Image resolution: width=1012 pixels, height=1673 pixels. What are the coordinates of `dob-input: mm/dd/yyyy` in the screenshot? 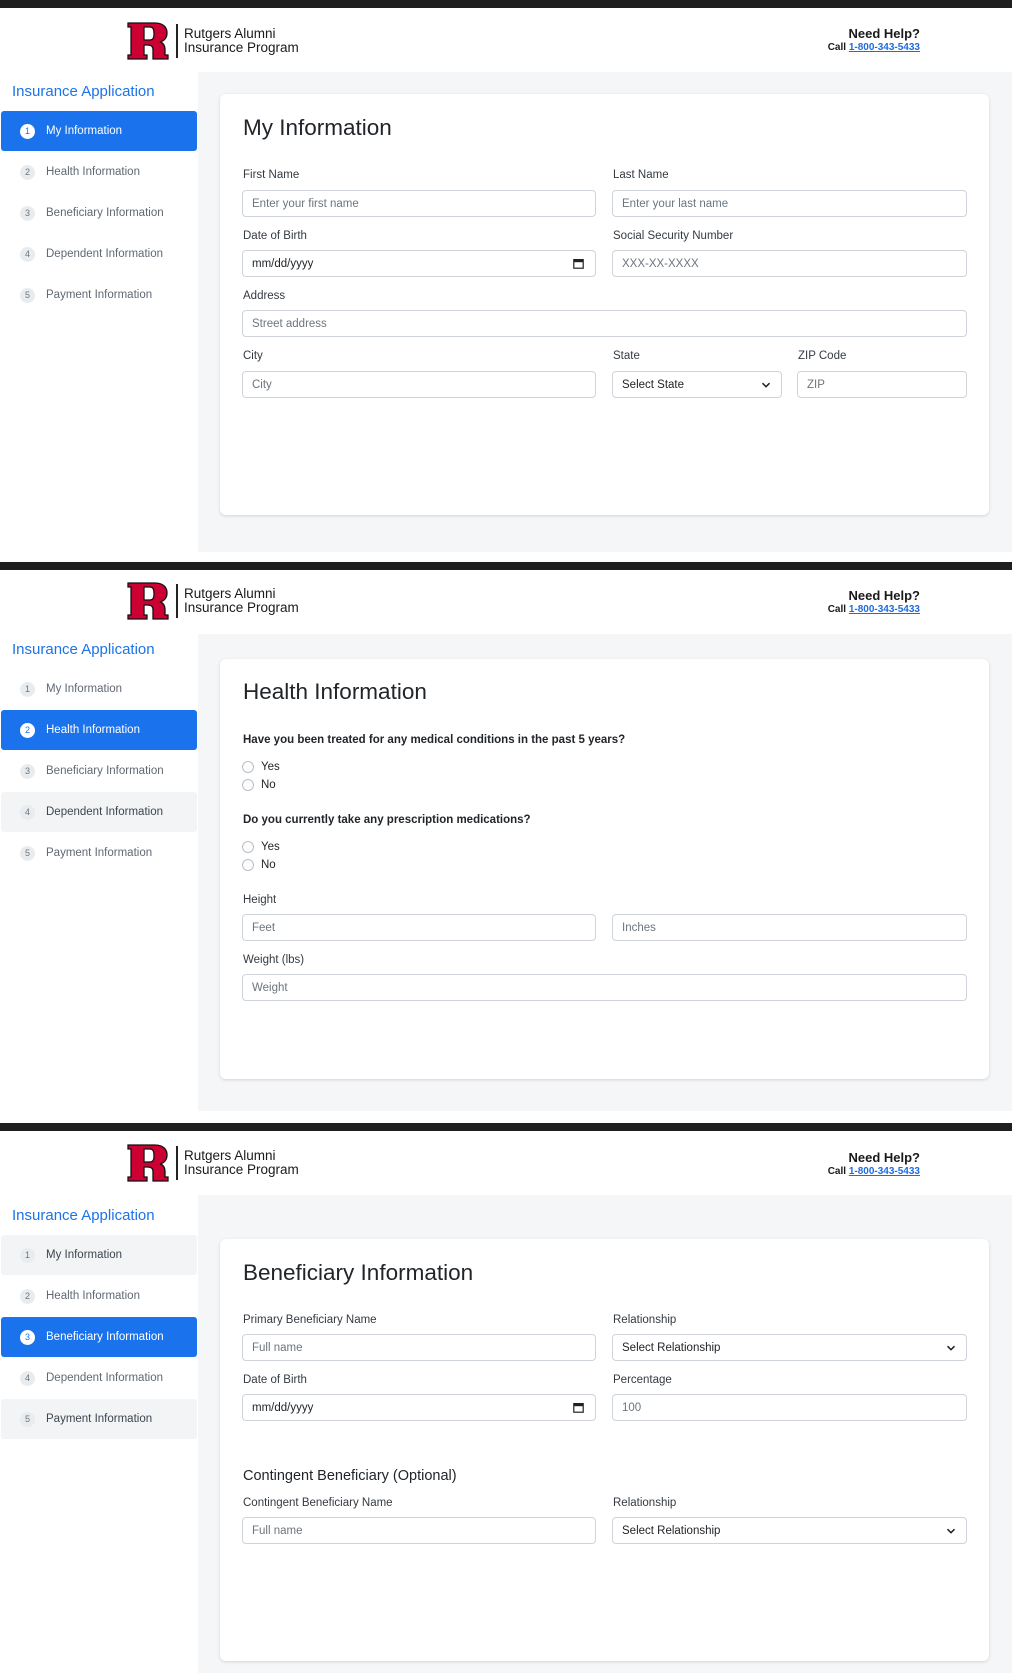 It's located at (419, 263).